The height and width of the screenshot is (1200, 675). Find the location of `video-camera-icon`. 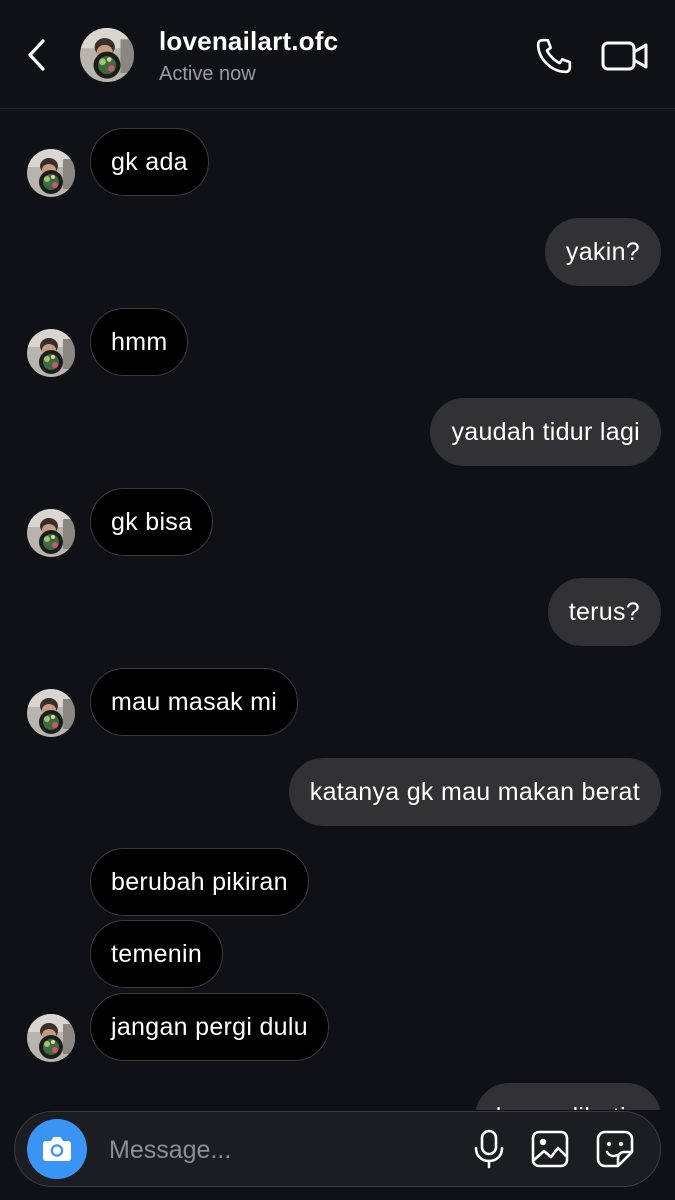

video-camera-icon is located at coordinates (624, 56).